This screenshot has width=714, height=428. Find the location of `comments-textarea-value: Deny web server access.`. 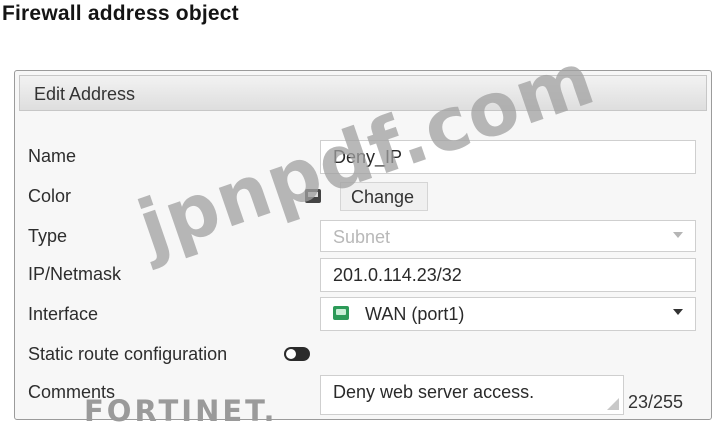

comments-textarea-value: Deny web server access. is located at coordinates (434, 392).